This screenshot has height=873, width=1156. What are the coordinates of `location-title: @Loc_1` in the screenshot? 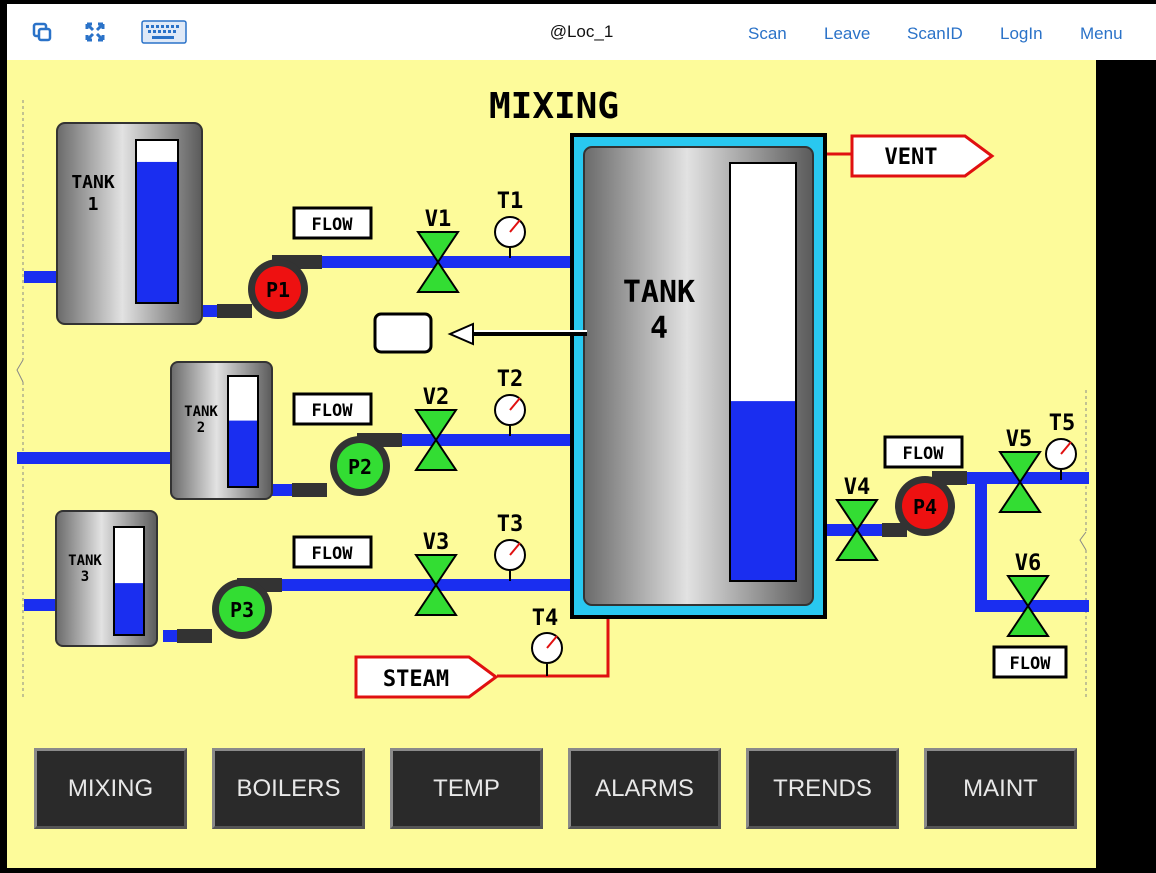 It's located at (581, 31).